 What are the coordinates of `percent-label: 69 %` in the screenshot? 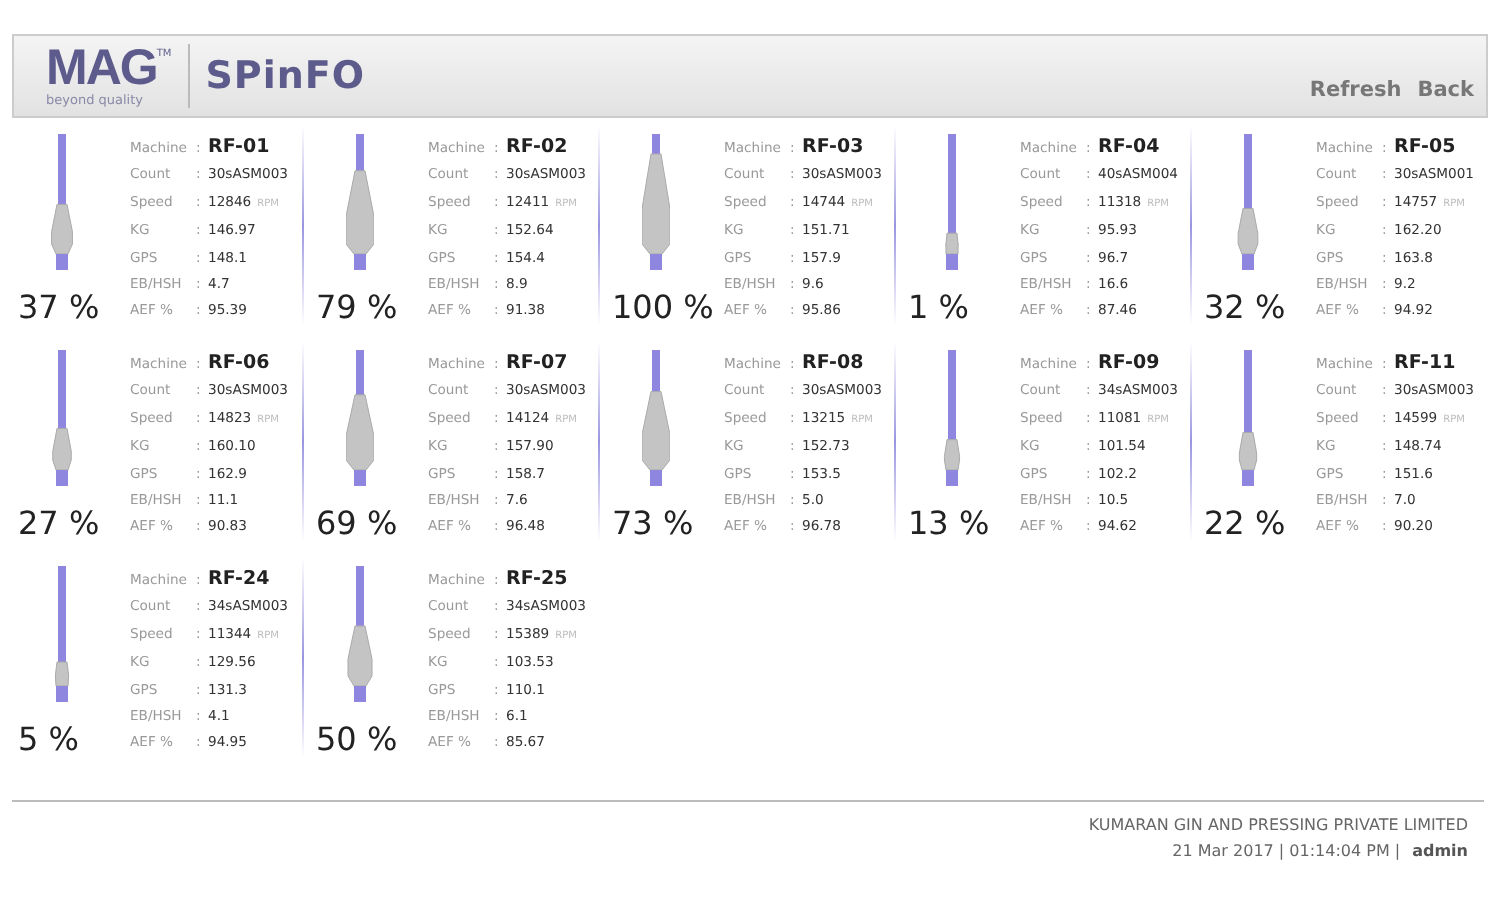 It's located at (357, 524).